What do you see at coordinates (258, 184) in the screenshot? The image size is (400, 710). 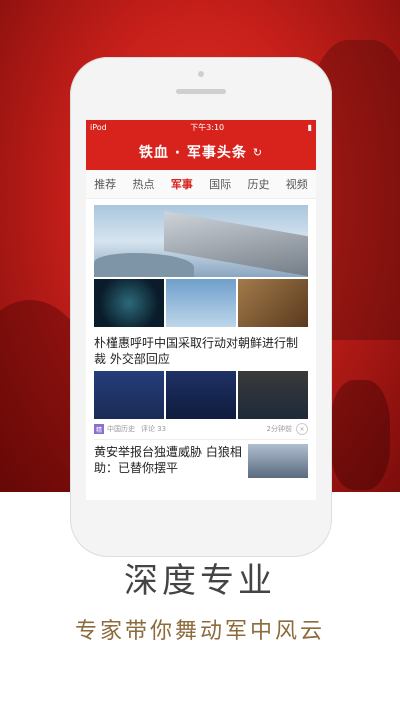 I see `tab-history: 历史` at bounding box center [258, 184].